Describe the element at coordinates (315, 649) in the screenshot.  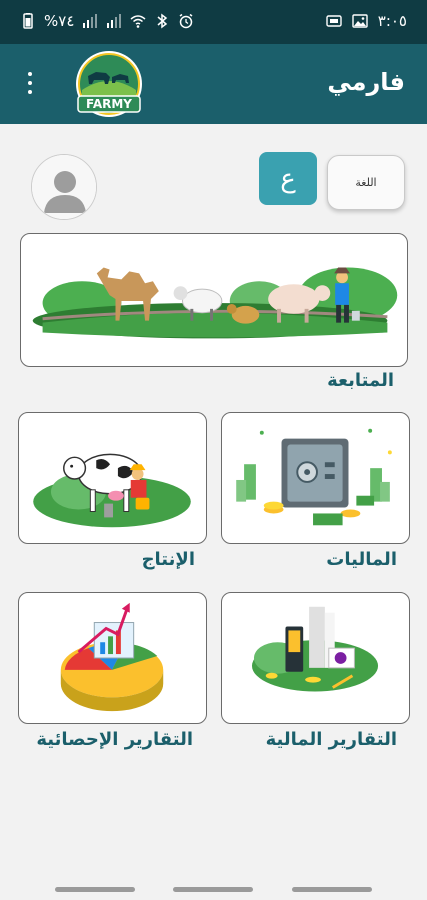
I see `financial-reports-illustration` at that location.